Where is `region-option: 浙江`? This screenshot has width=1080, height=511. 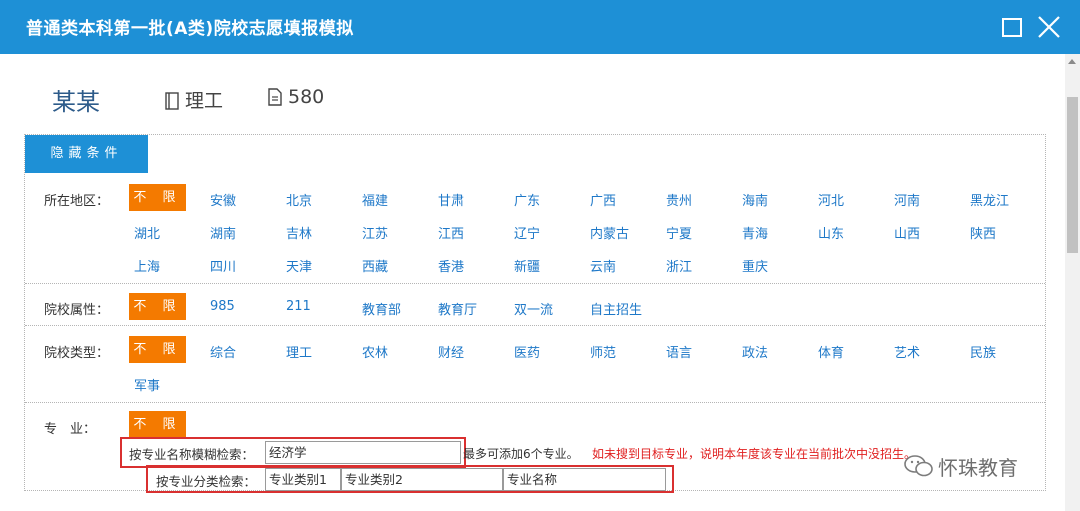 region-option: 浙江 is located at coordinates (679, 265).